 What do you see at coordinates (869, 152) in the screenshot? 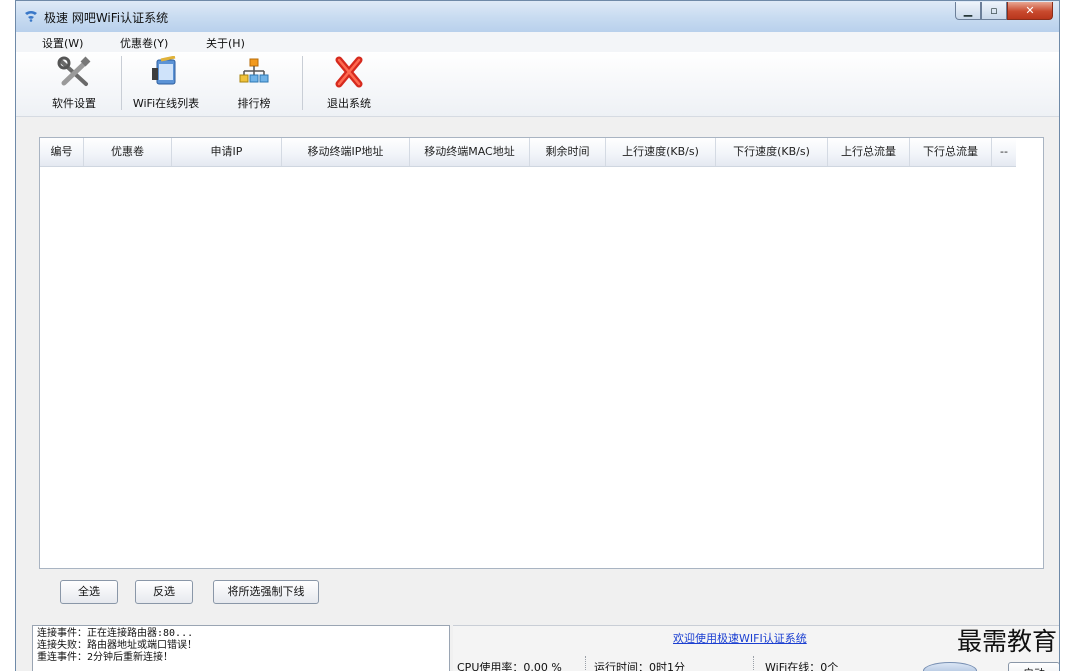
I see `column-header: 上行总流量` at bounding box center [869, 152].